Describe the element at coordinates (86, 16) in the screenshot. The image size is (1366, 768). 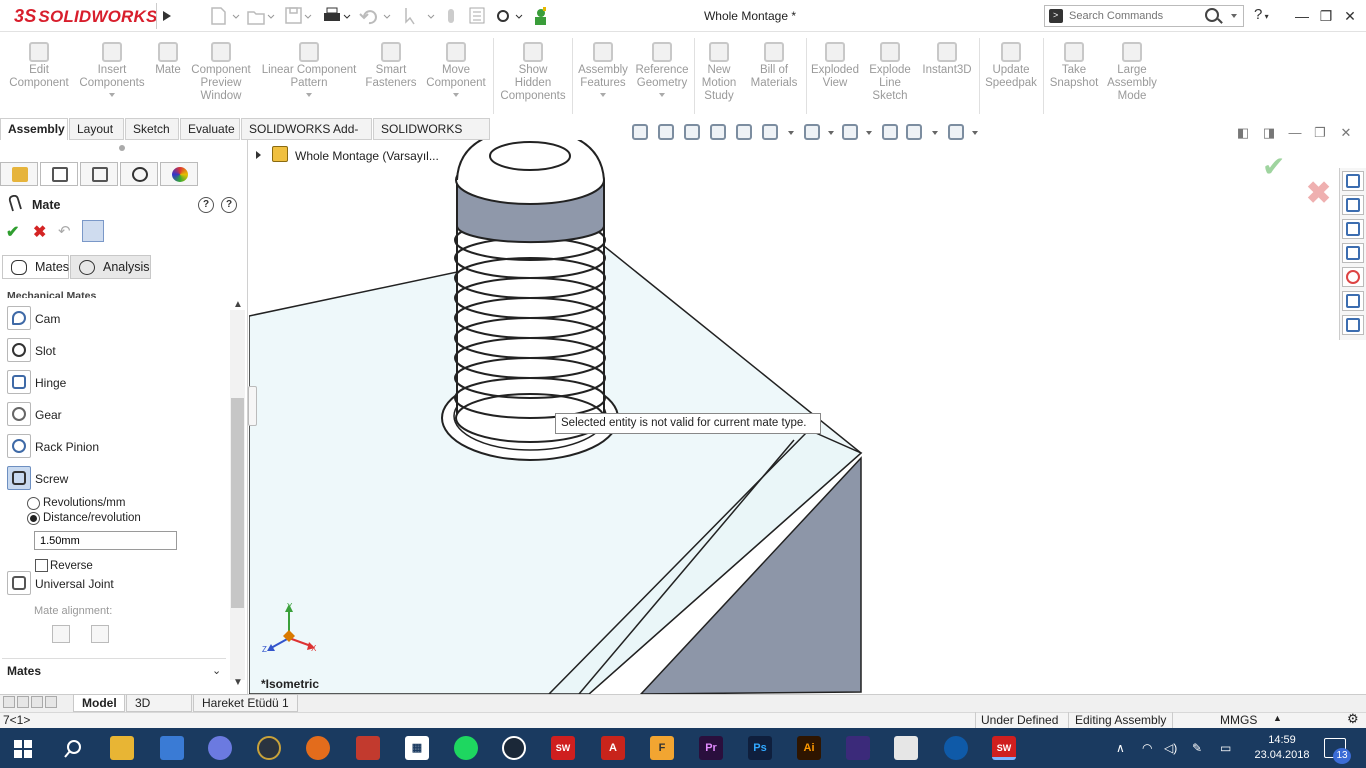
I see `solidworks-logo: 3S SOLIDWORKS` at that location.